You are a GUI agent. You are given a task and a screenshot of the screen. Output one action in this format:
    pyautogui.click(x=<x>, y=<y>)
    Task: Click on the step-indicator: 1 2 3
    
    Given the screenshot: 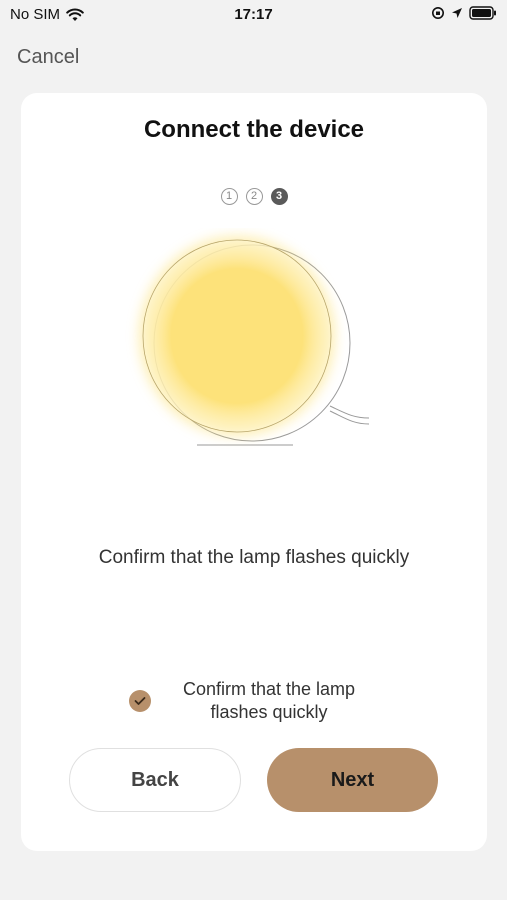 What is the action you would take?
    pyautogui.click(x=254, y=196)
    